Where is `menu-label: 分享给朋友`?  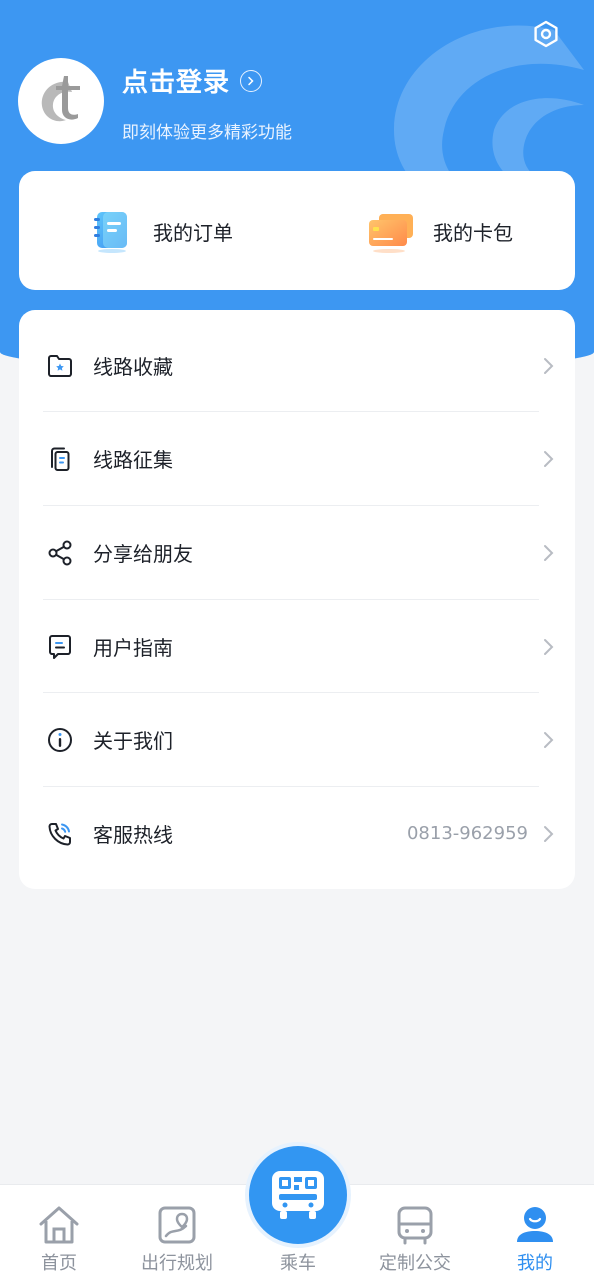
menu-label: 分享给朋友 is located at coordinates (143, 554).